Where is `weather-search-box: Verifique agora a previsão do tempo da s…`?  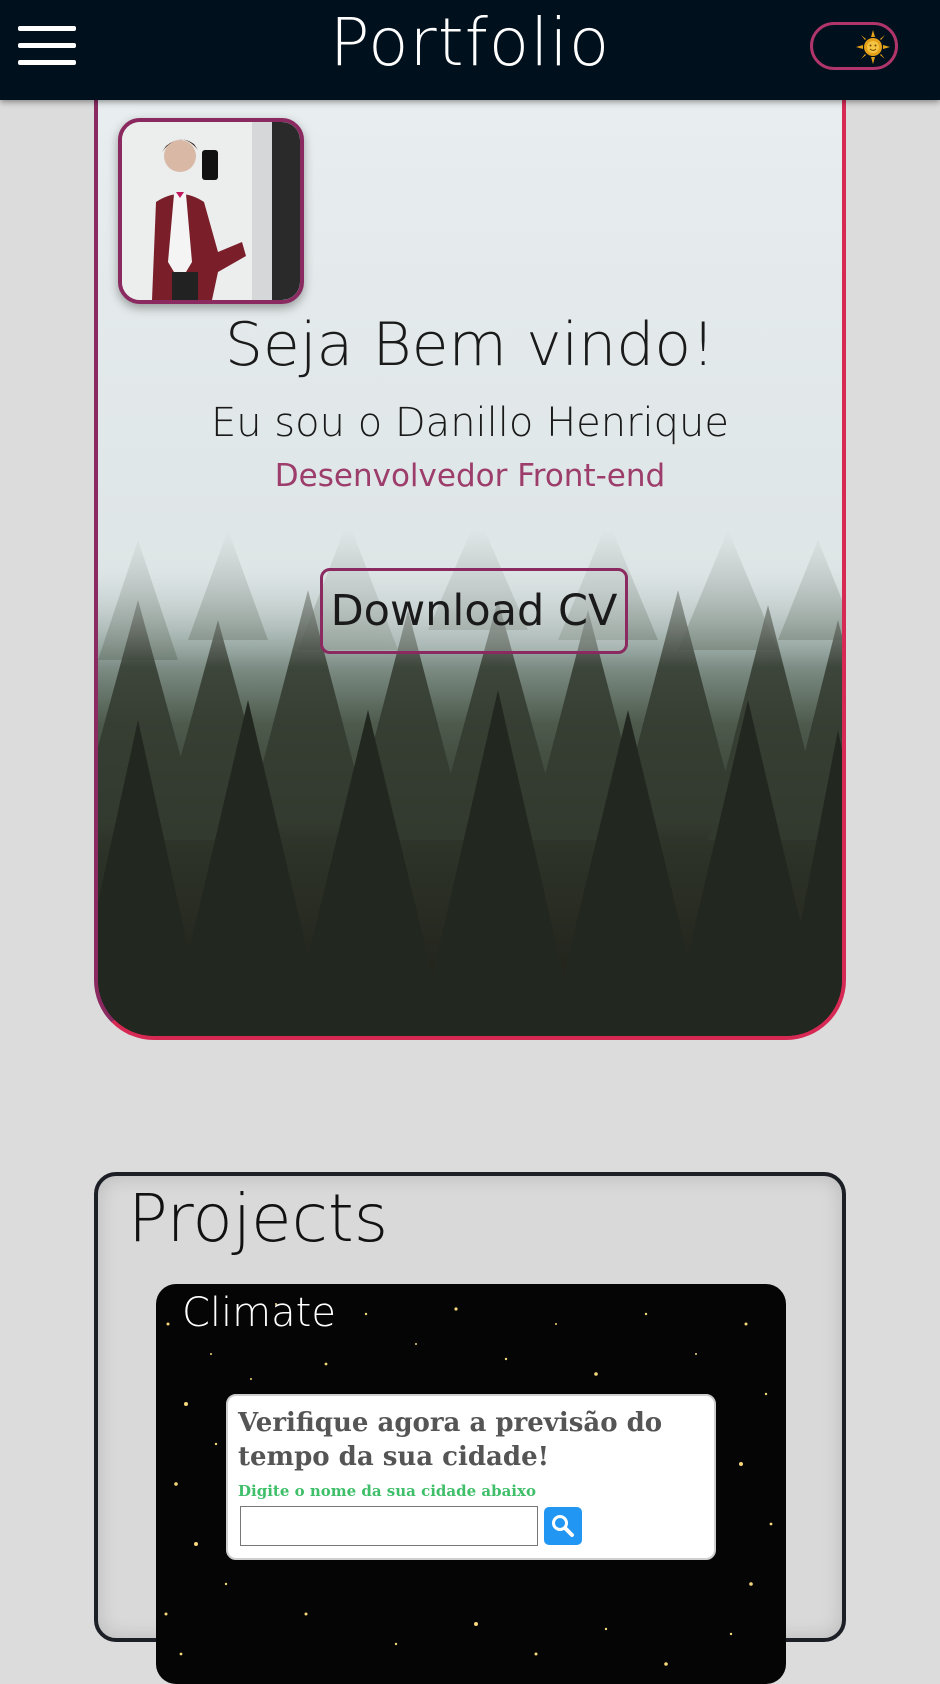 weather-search-box: Verifique agora a previsão do tempo da s… is located at coordinates (471, 1477).